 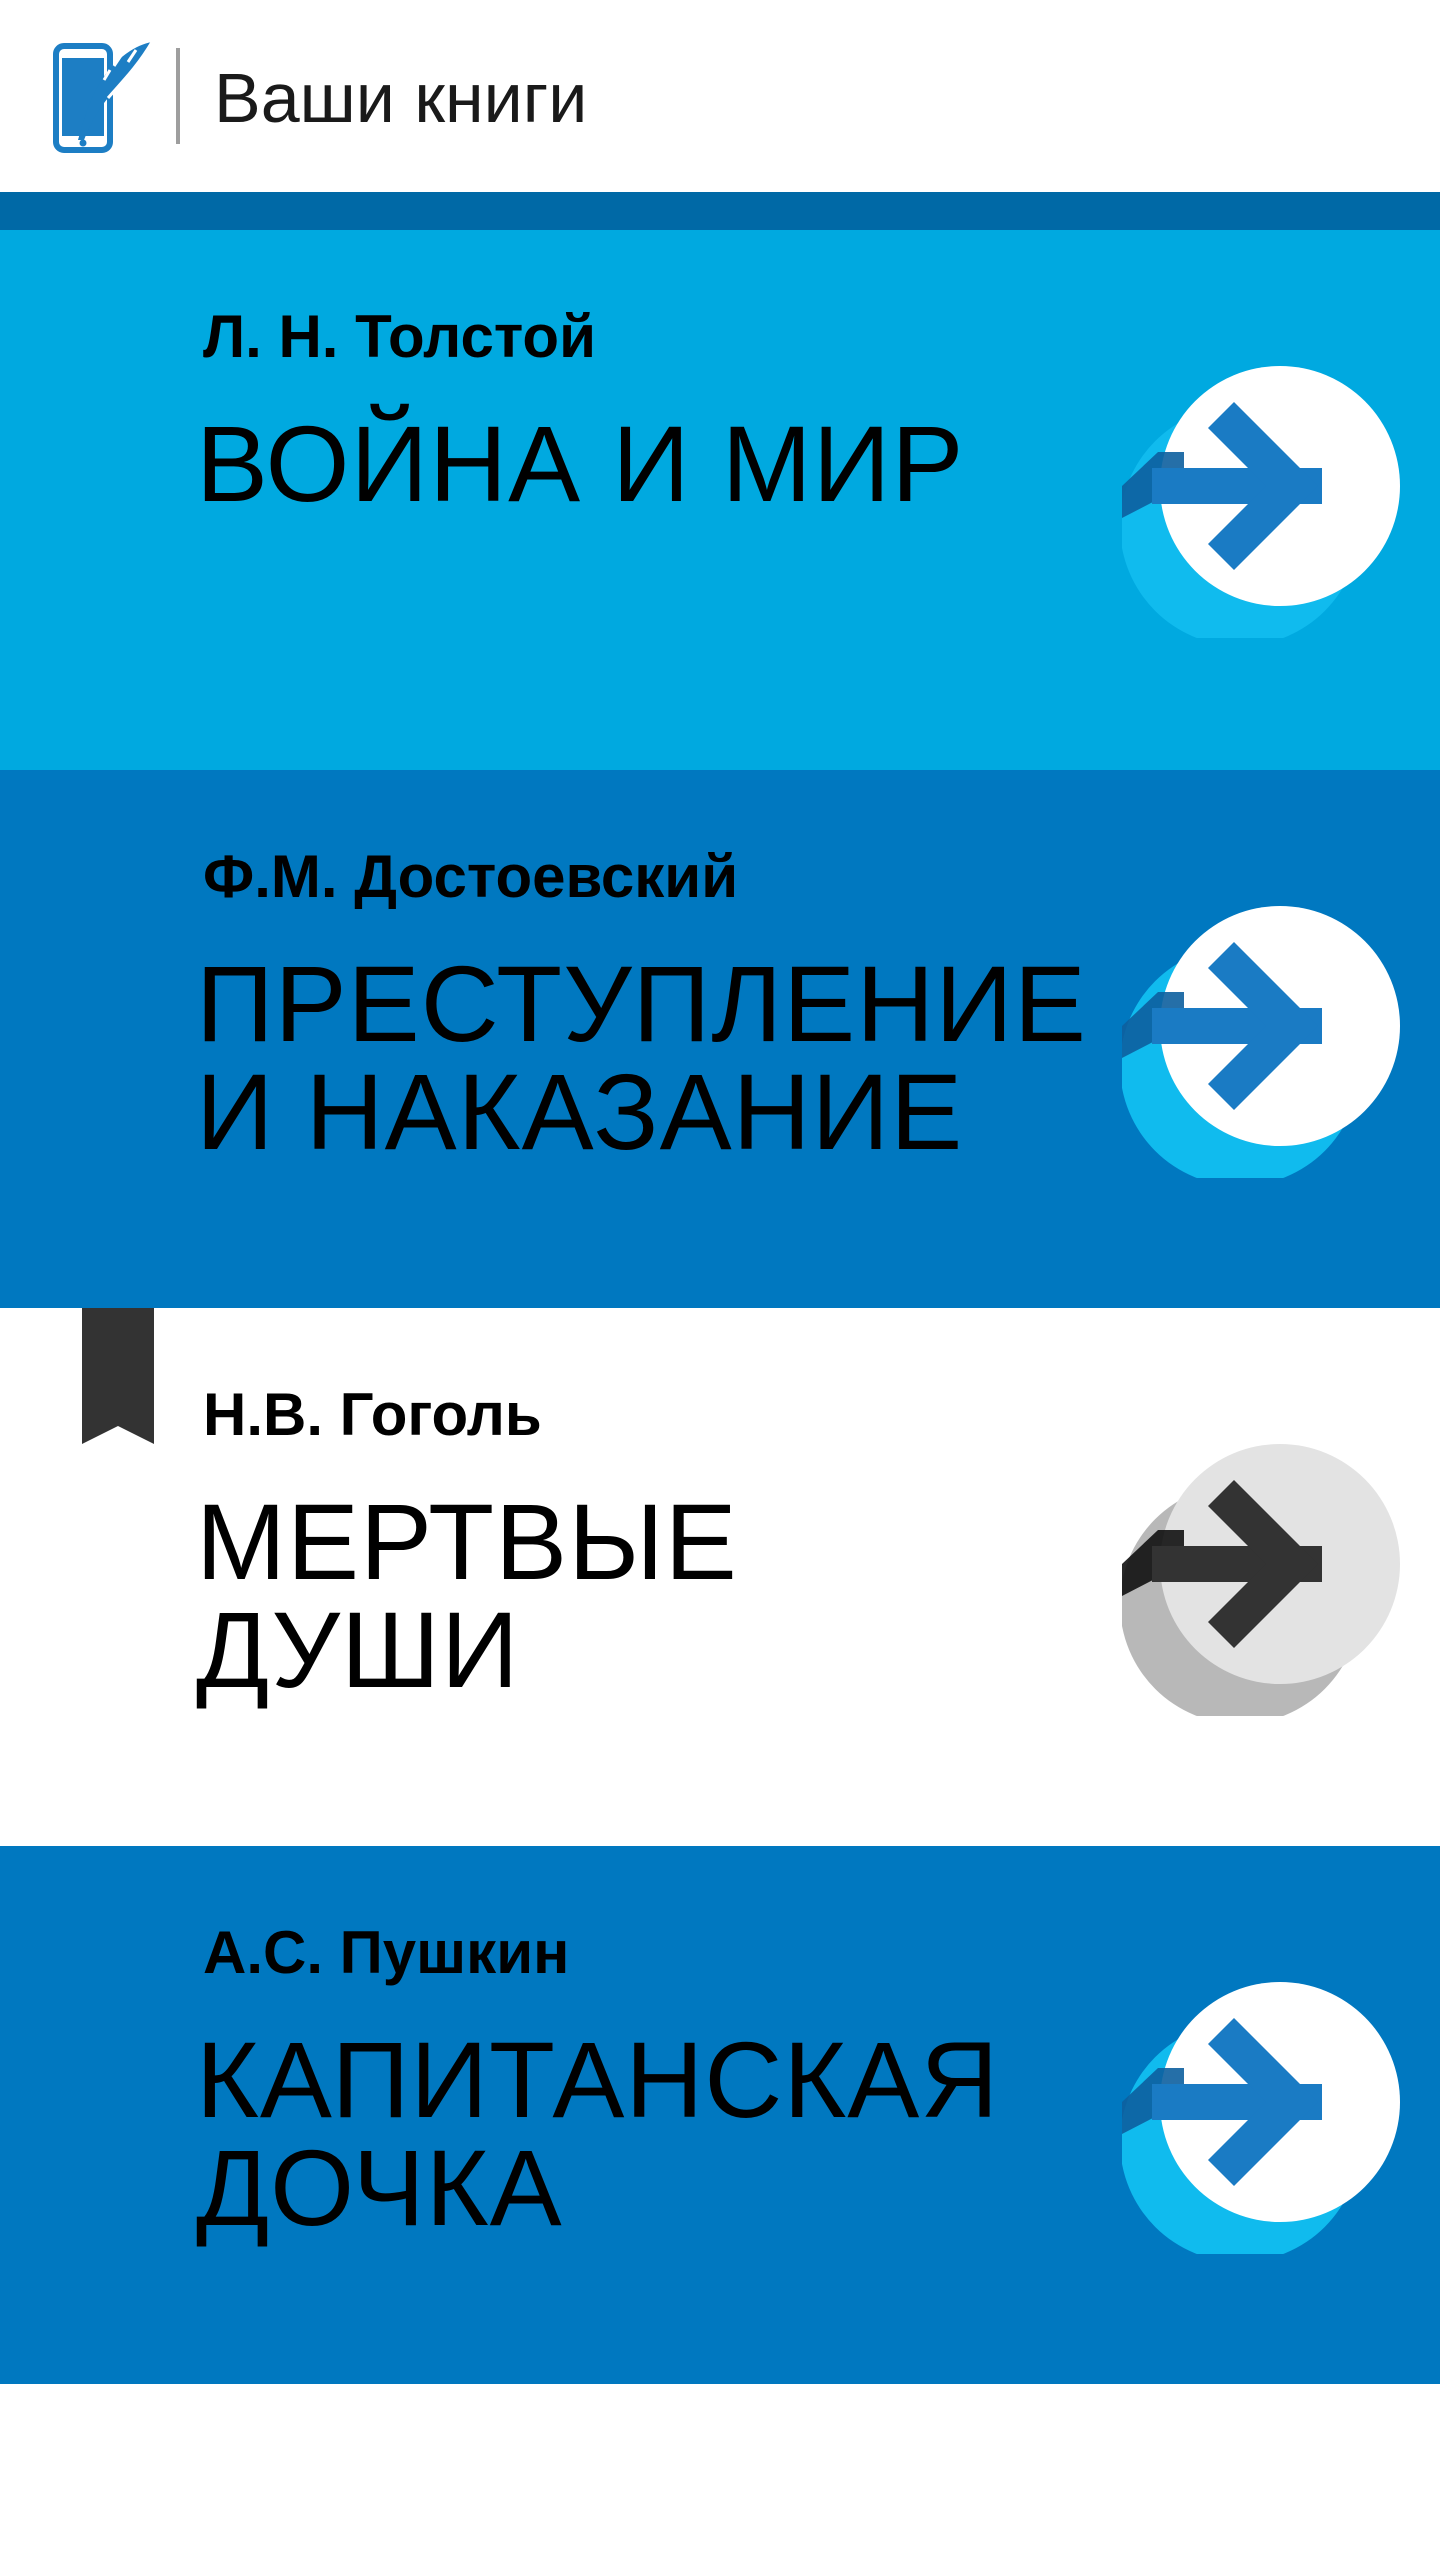 I want to click on book-title-line: МЕРТВЫЕ, so click(x=467, y=1541).